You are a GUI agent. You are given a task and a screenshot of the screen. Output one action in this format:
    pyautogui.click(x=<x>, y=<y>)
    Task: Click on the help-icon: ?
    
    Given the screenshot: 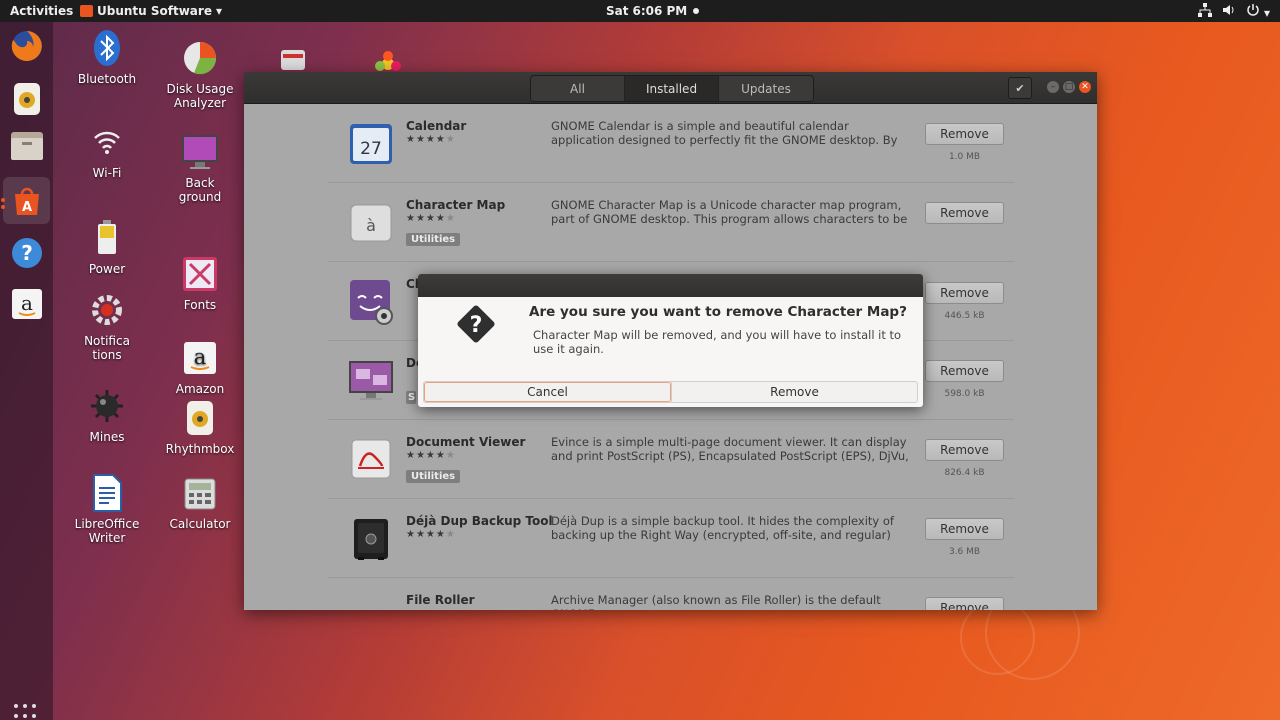 What is the action you would take?
    pyautogui.click(x=26, y=252)
    